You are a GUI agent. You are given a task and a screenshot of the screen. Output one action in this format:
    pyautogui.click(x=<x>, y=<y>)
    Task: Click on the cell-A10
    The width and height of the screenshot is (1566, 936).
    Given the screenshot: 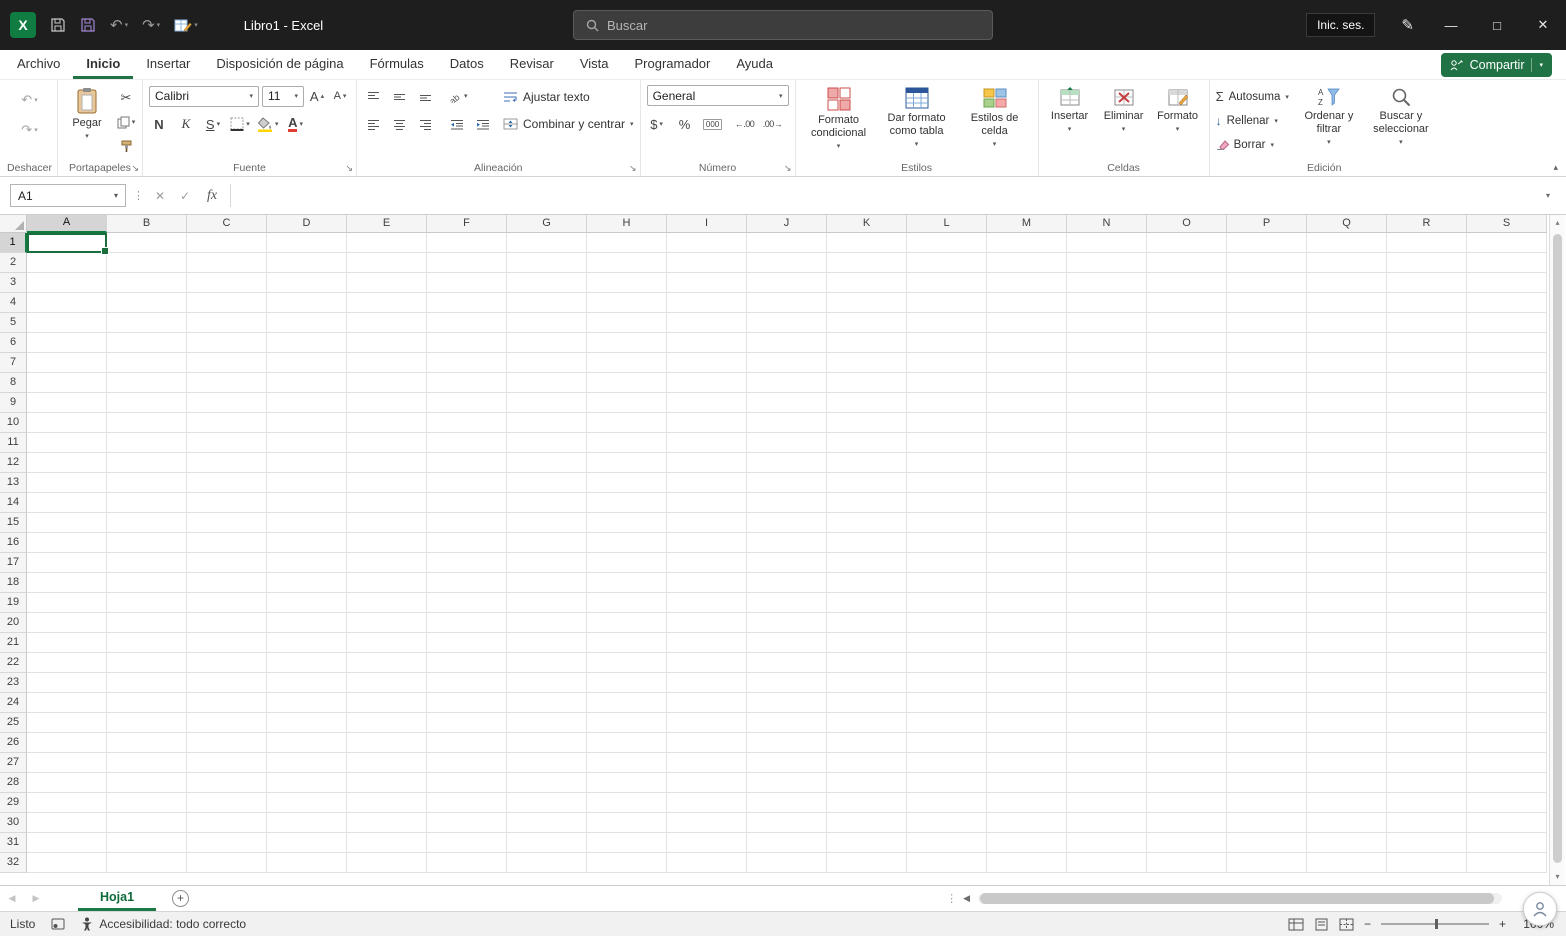 What is the action you would take?
    pyautogui.click(x=67, y=423)
    